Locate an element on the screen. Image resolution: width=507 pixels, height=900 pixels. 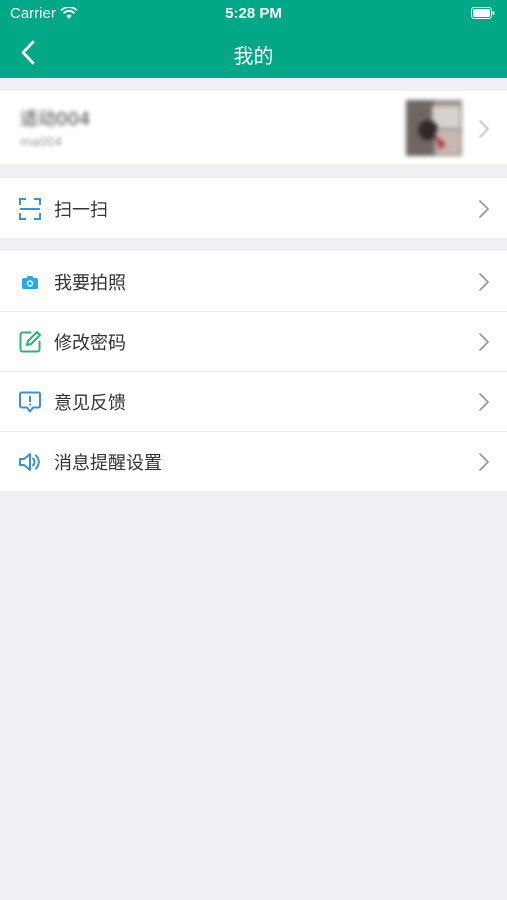
menu-item-label: 扫一扫 is located at coordinates (81, 210).